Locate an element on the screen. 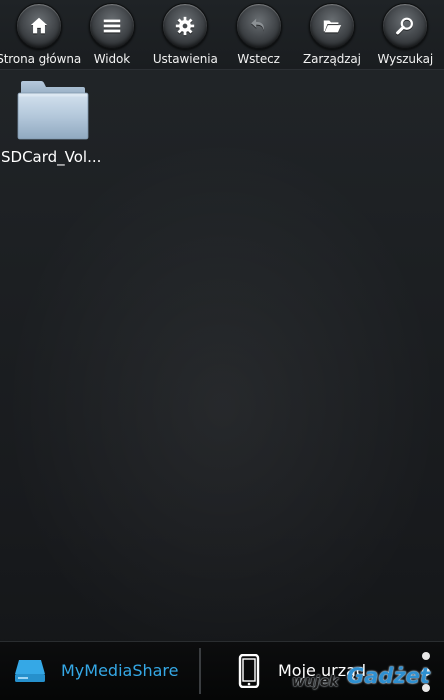  manage-button: Zarządzaj is located at coordinates (332, 35).